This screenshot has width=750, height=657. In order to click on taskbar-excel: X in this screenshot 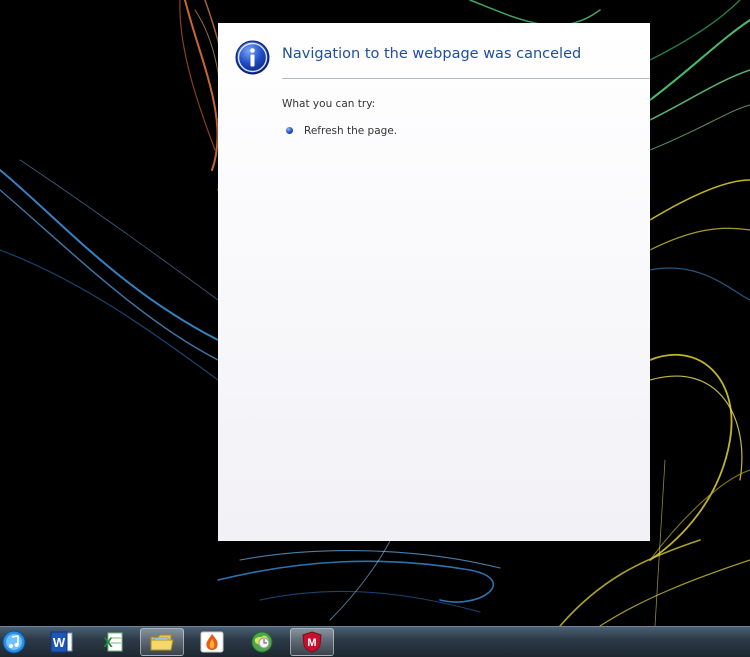, I will do `click(112, 642)`.